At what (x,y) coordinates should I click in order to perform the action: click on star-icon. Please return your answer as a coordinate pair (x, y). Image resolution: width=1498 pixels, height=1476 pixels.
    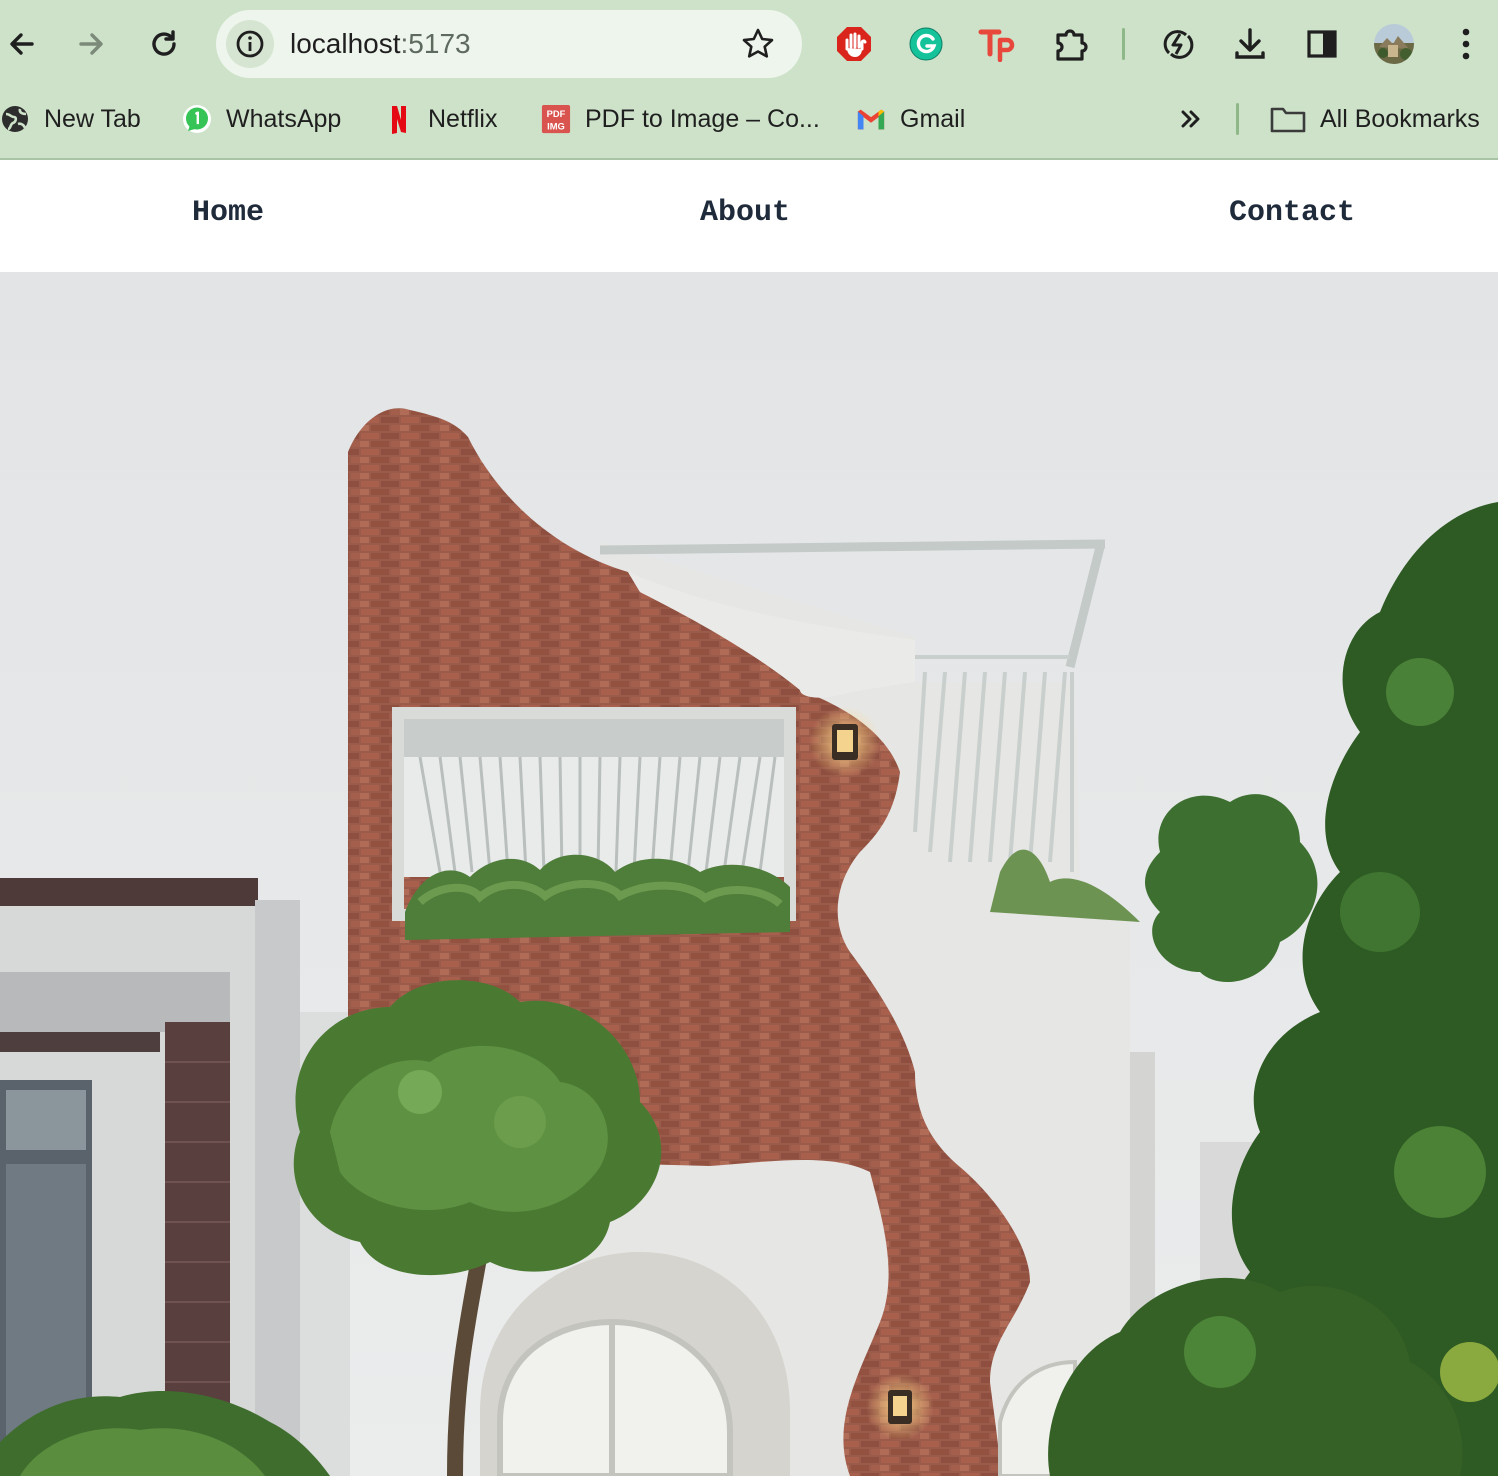
    Looking at the image, I should click on (758, 43).